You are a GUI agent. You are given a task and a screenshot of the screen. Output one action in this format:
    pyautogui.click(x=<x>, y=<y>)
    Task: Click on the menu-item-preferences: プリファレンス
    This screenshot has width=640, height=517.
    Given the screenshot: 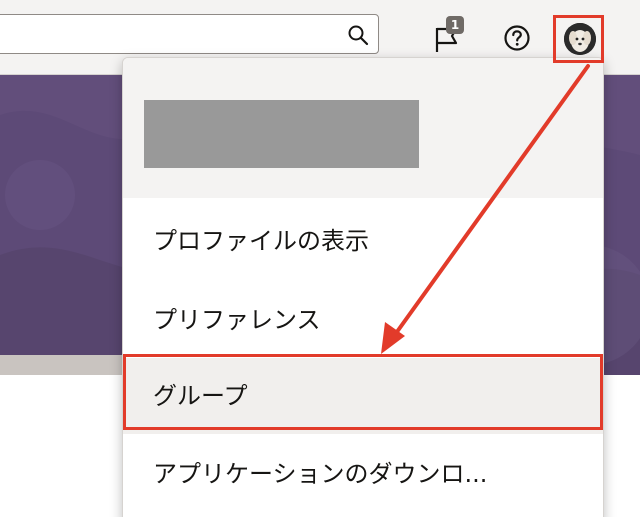 What is the action you would take?
    pyautogui.click(x=363, y=320)
    